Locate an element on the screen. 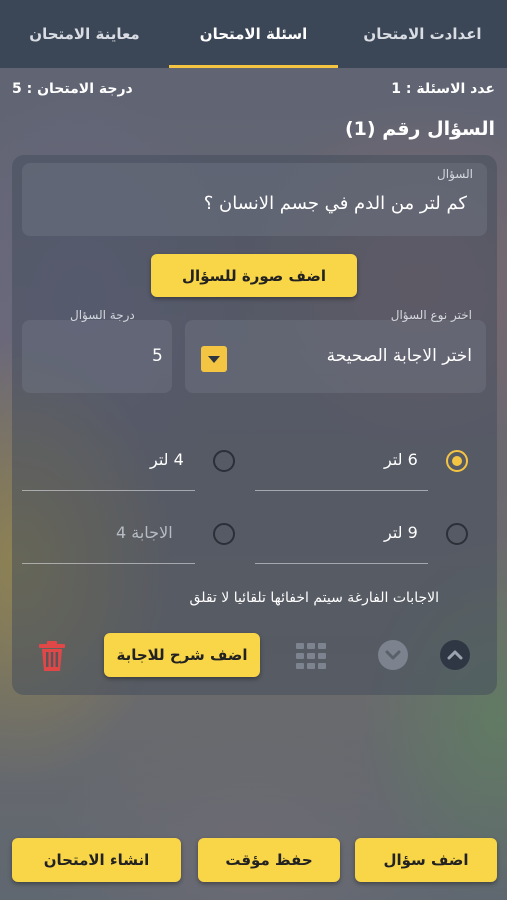  question-type-select: اختر نوع السؤال اختر الاجابة الصحيحة is located at coordinates (335, 350).